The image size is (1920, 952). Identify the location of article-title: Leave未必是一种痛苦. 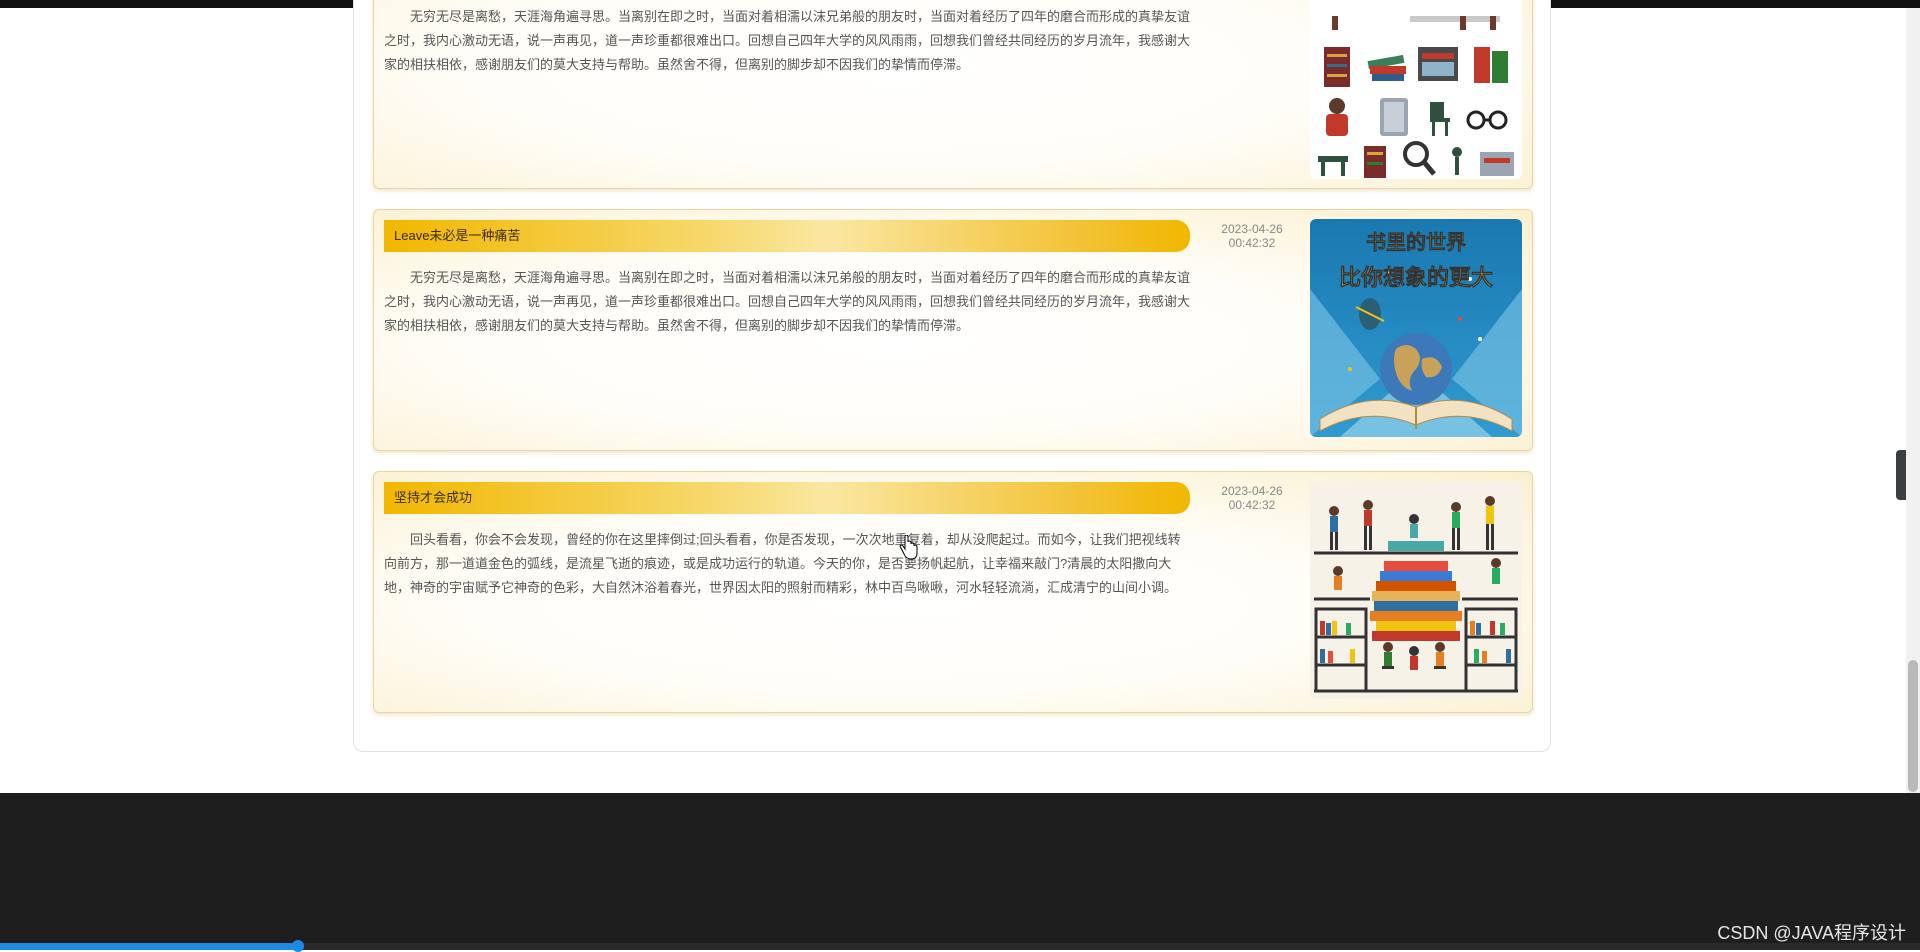
(457, 235).